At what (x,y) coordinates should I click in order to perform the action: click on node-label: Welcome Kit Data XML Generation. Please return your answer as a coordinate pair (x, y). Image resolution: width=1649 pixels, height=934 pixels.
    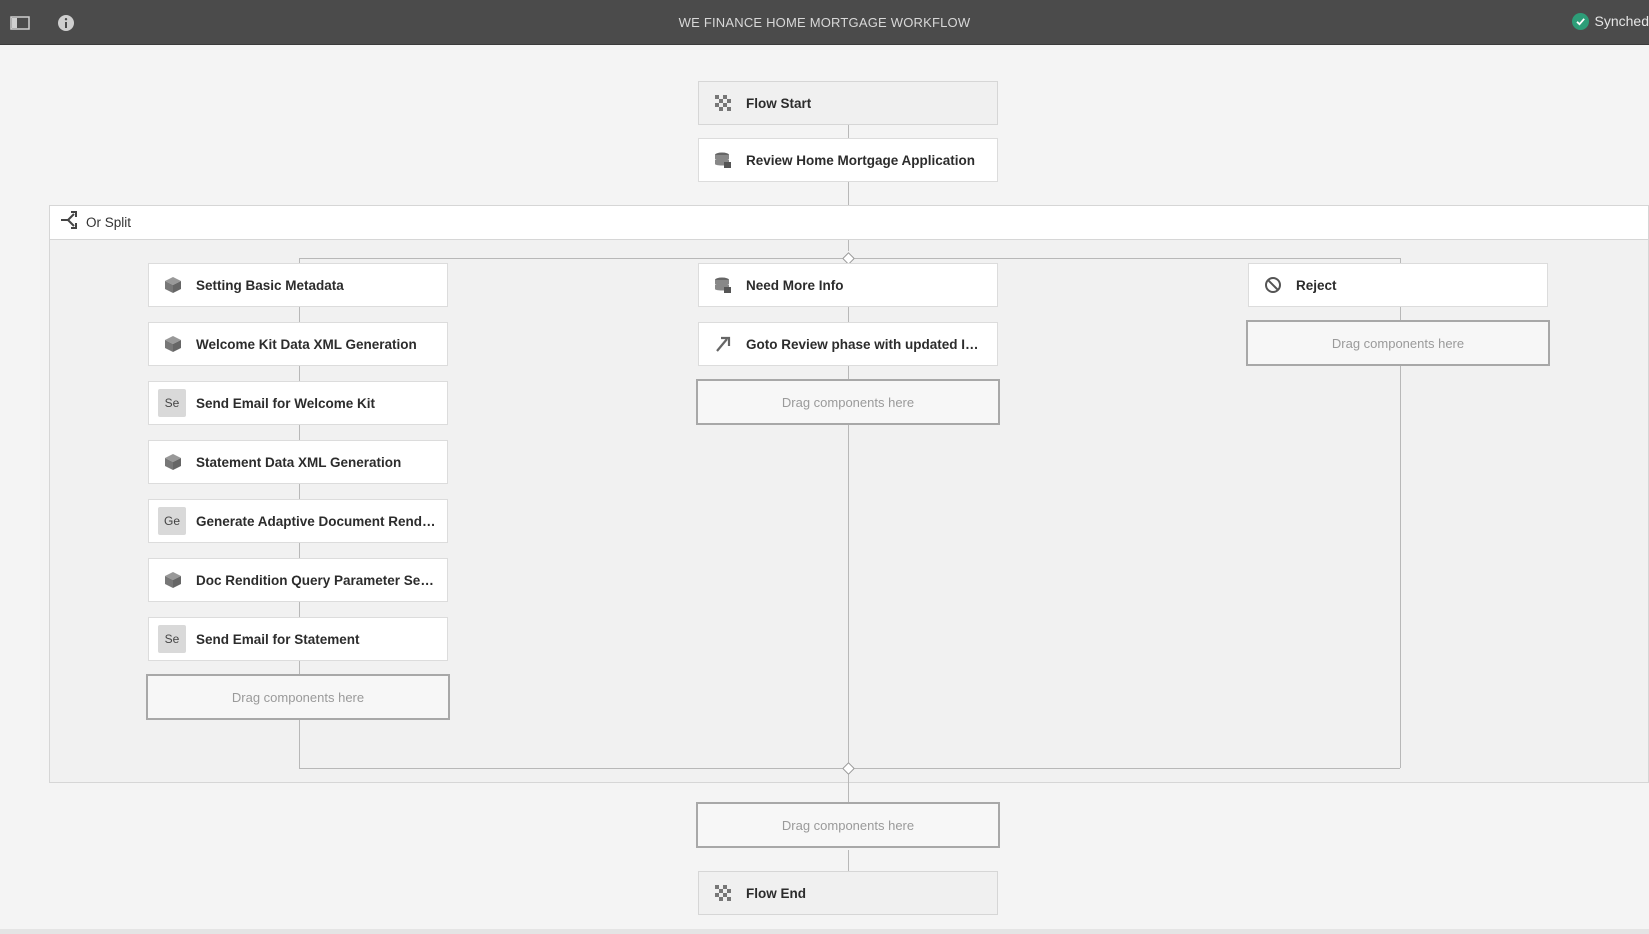
    Looking at the image, I should click on (306, 344).